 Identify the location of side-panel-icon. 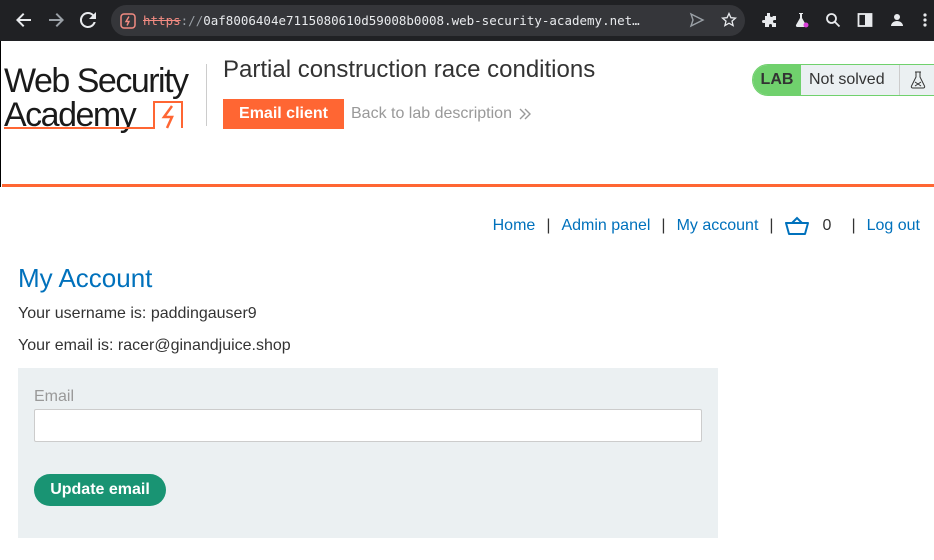
(865, 20).